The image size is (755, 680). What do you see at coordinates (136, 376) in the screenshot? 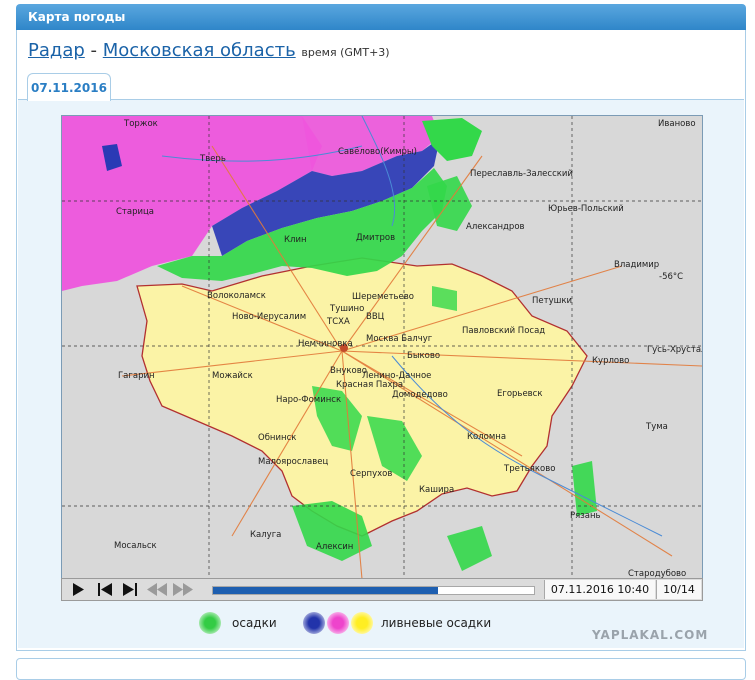
I see `map-city: Гагарин` at bounding box center [136, 376].